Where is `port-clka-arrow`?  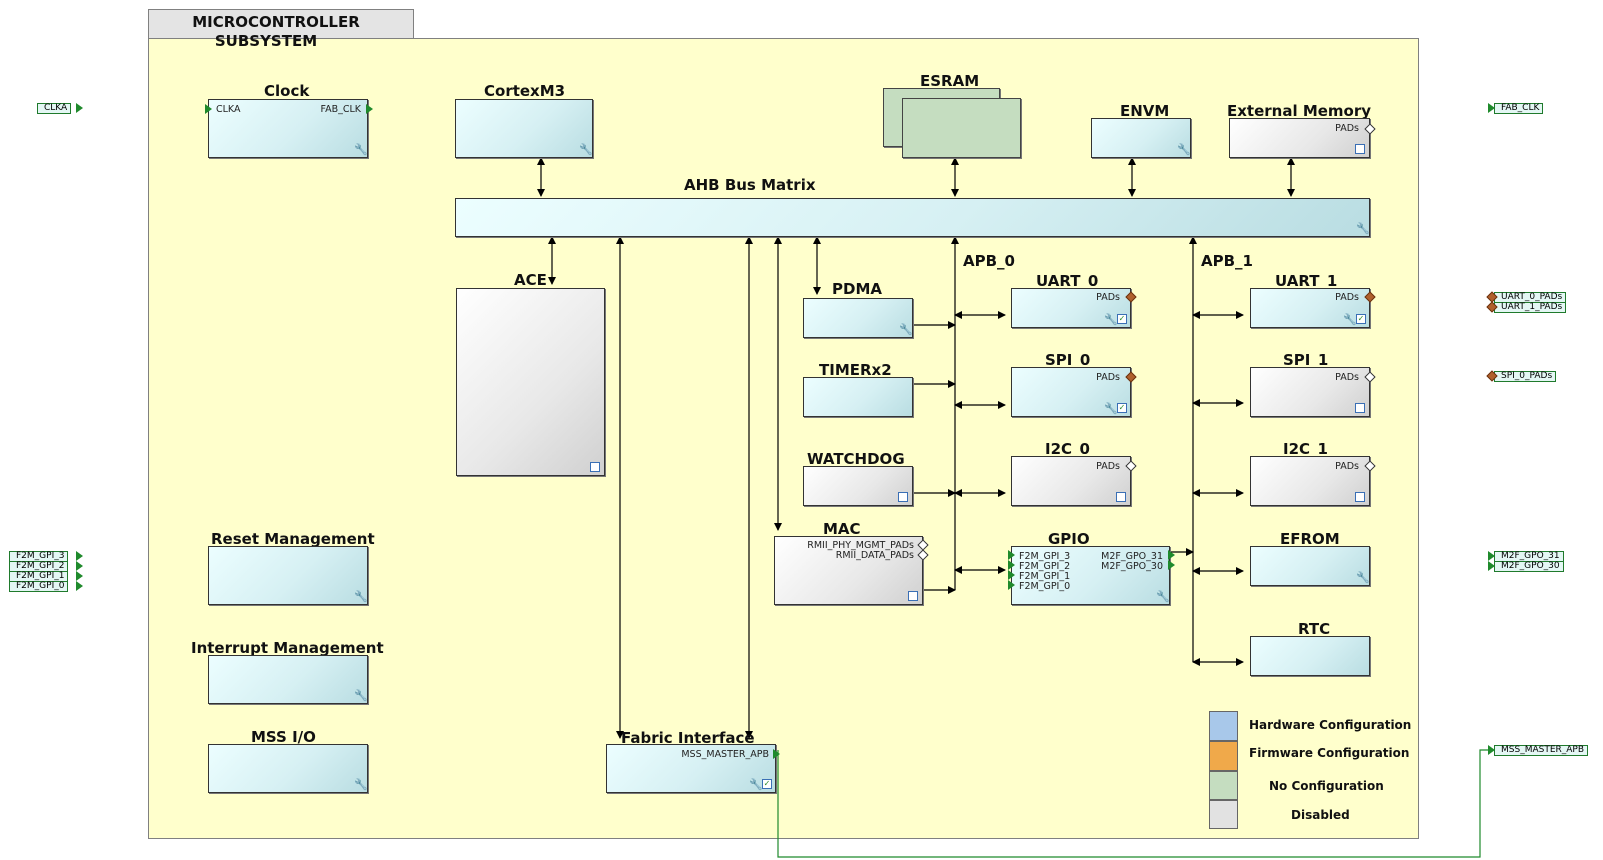 port-clka-arrow is located at coordinates (79, 108).